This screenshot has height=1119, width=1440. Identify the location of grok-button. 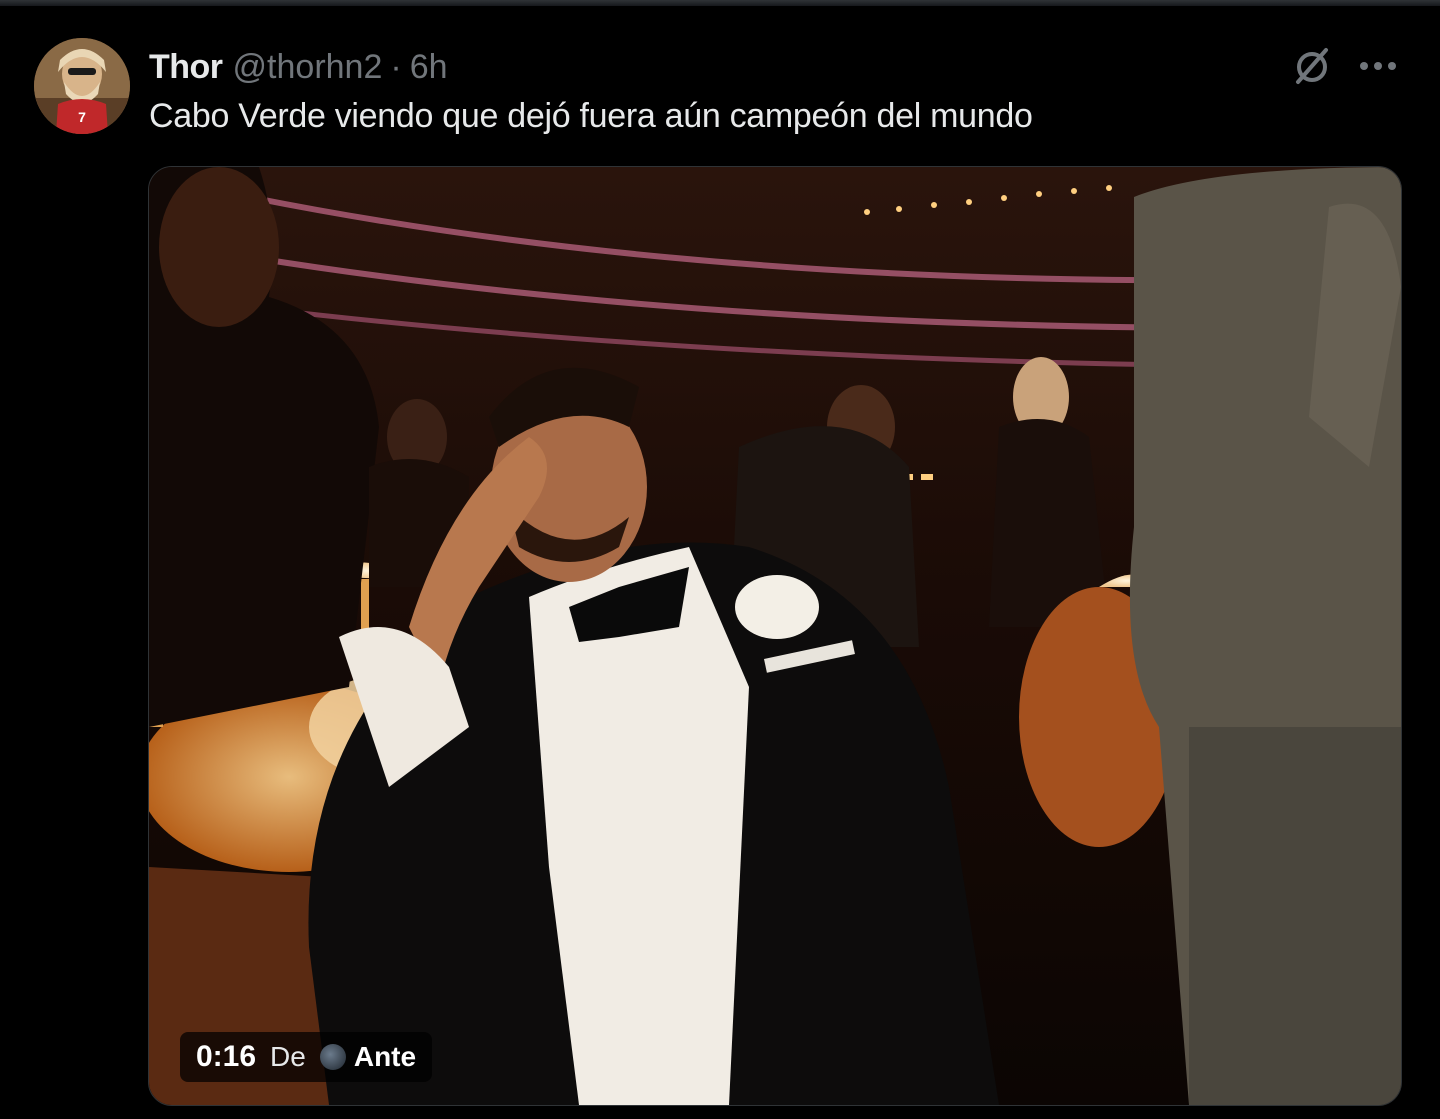
(1312, 66).